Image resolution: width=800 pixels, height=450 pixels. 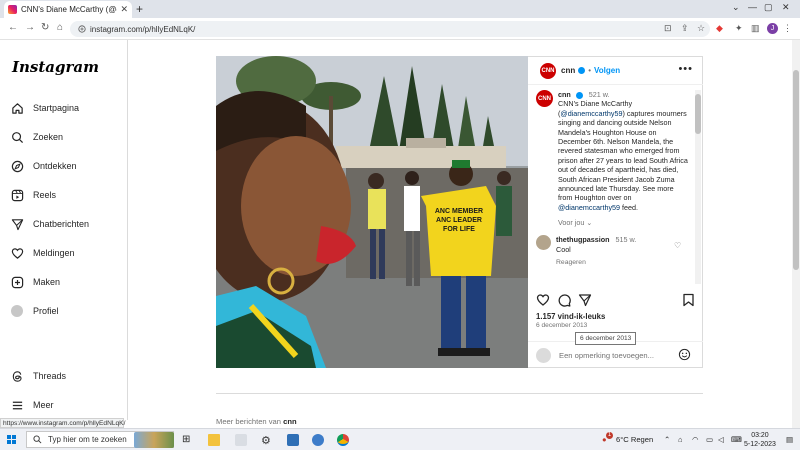 What do you see at coordinates (701, 28) in the screenshot?
I see `bookmark-star-icon: ☆` at bounding box center [701, 28].